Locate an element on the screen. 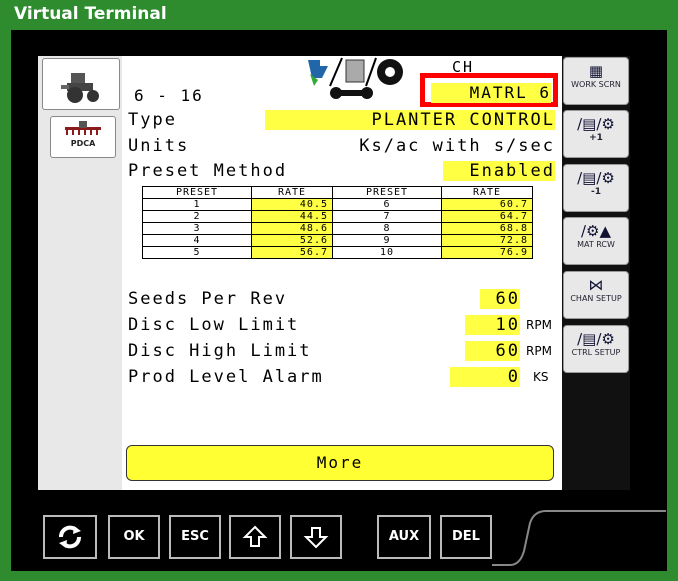 This screenshot has height=581, width=678. table-row: 4 52.6 9 72.8 is located at coordinates (337, 240).